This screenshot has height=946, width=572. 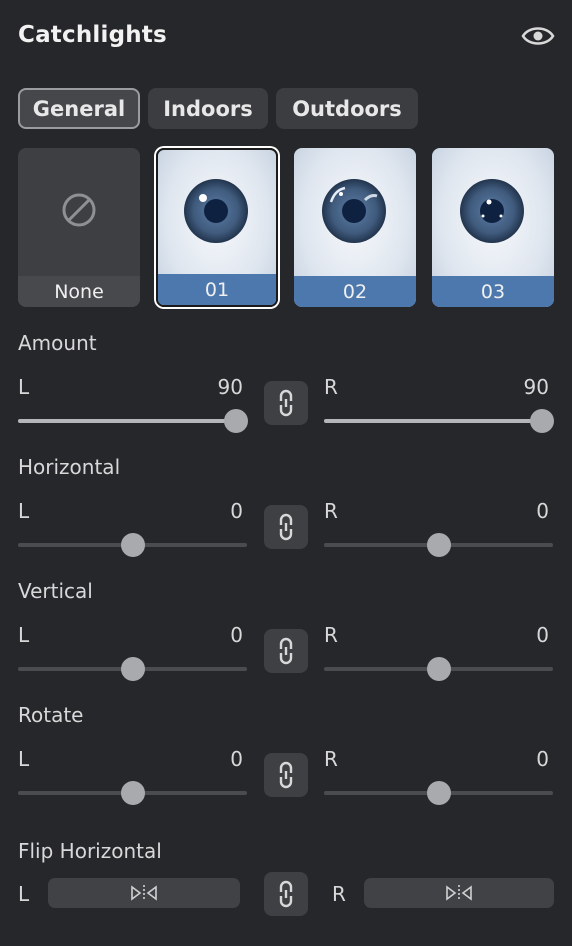 What do you see at coordinates (208, 108) in the screenshot?
I see `tab-indoors: Indoors` at bounding box center [208, 108].